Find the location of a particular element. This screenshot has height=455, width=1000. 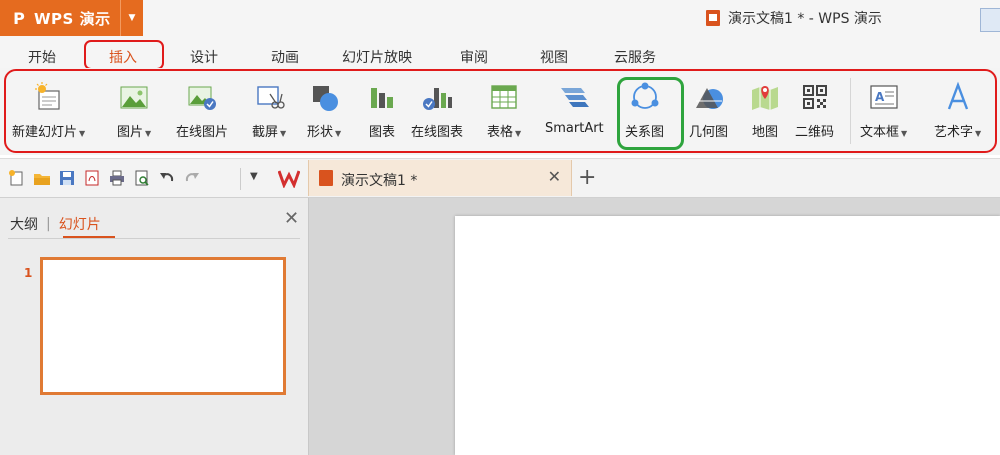

panel-toggle-icon is located at coordinates (990, 20).